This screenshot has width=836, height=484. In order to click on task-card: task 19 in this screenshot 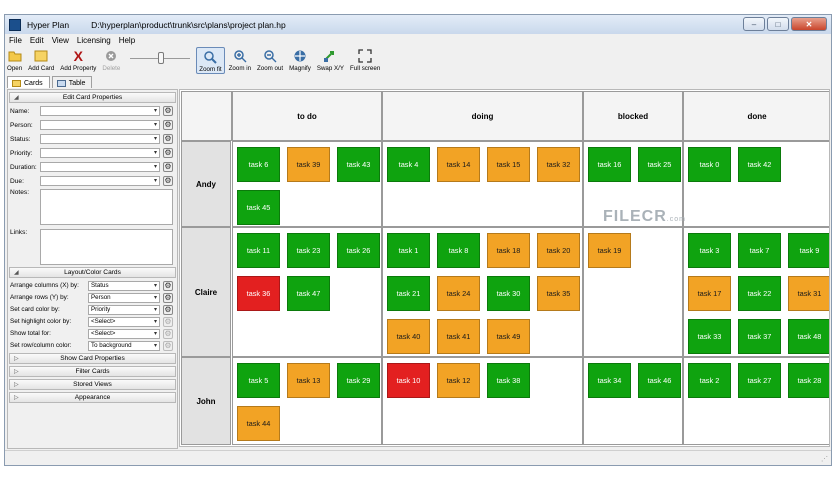, I will do `click(609, 250)`.